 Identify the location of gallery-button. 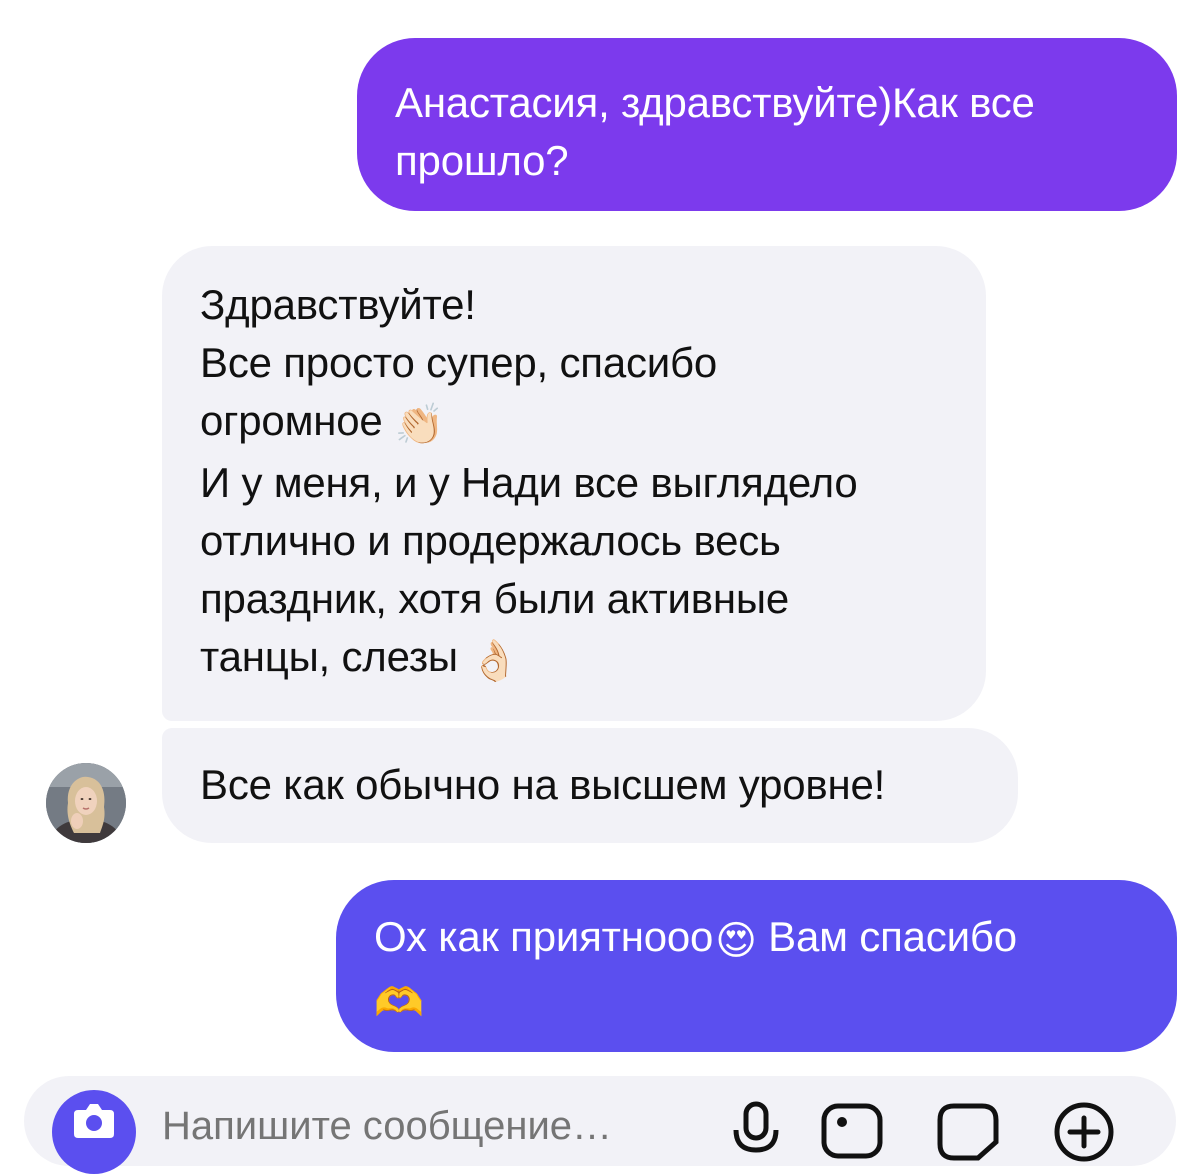
(852, 1132).